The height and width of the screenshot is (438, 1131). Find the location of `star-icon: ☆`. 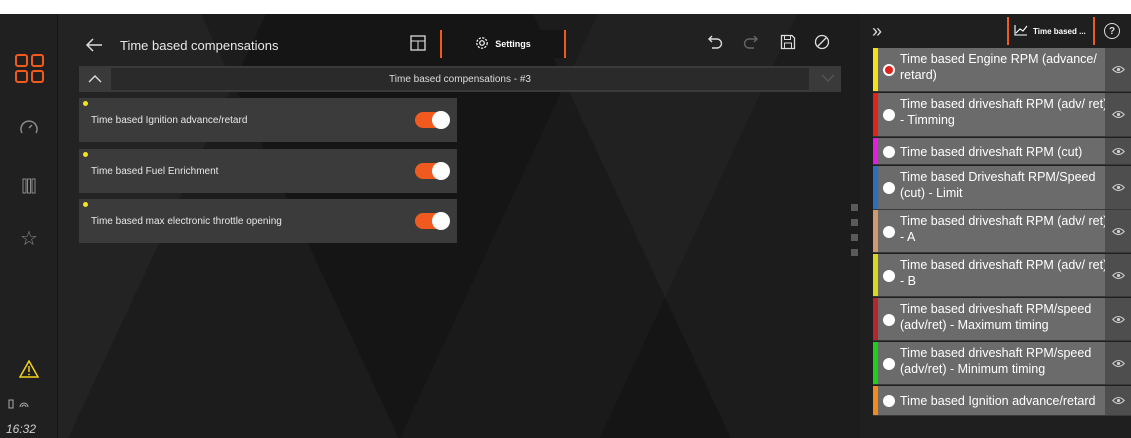

star-icon: ☆ is located at coordinates (29, 238).